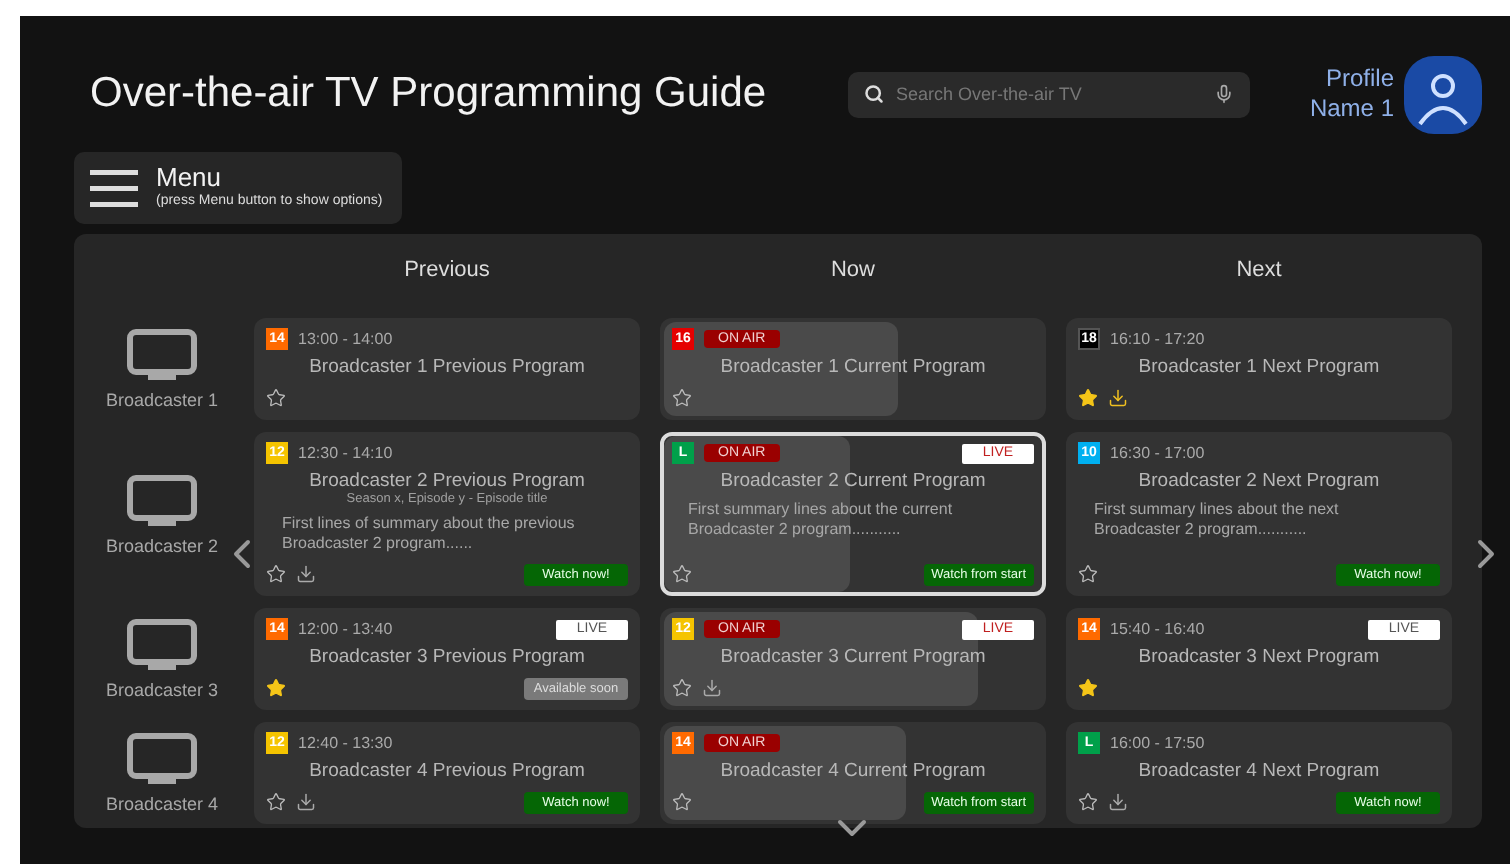  Describe the element at coordinates (853, 771) in the screenshot. I see `program-title: Broadcaster 4 Current Program` at that location.